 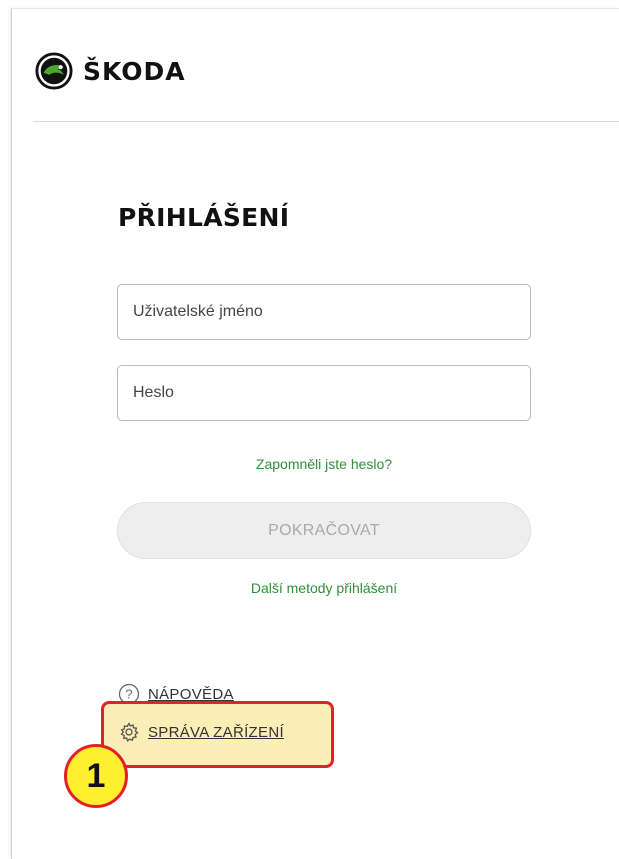 I want to click on password-input, so click(x=324, y=393).